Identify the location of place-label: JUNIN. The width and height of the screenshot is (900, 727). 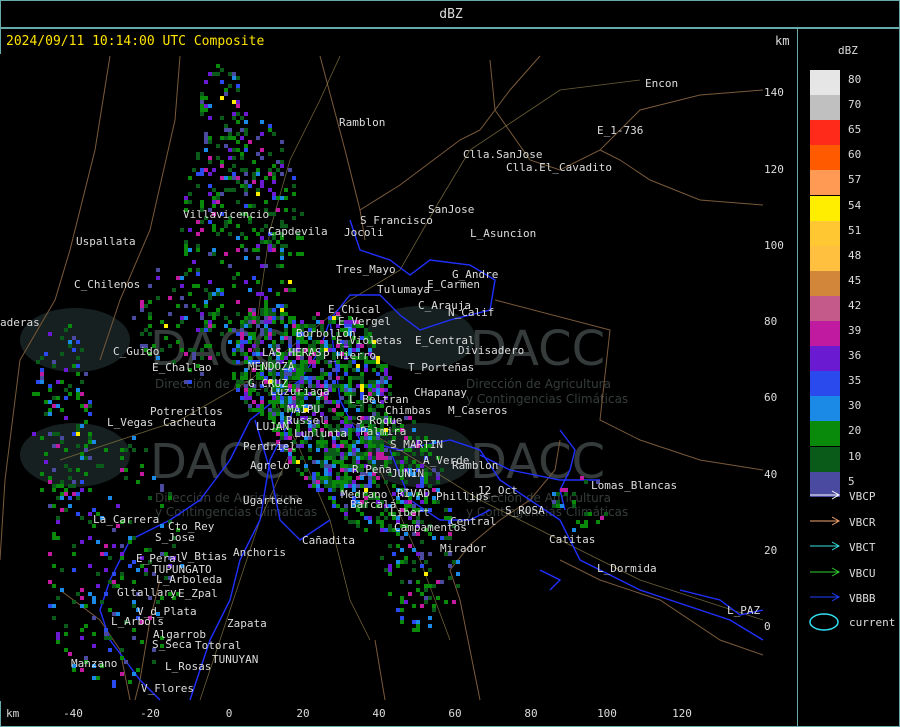
(407, 473).